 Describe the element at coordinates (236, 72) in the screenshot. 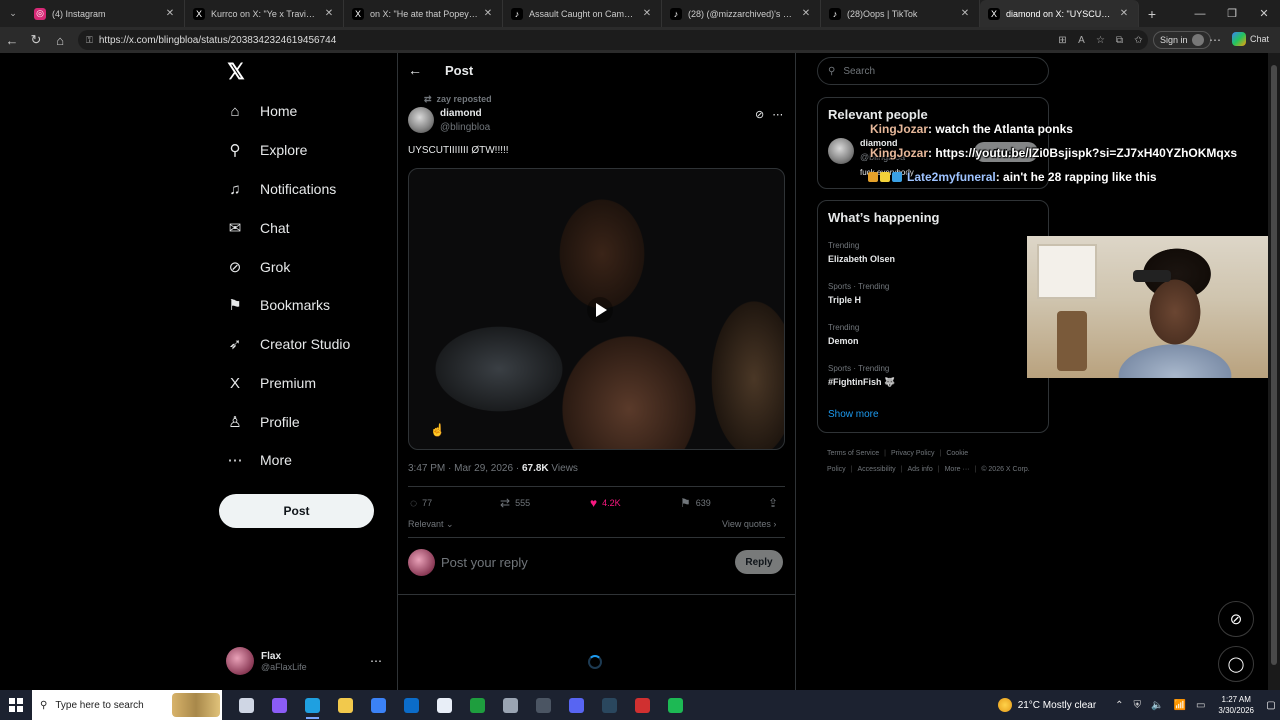

I see `x-logo-icon: 𝕏` at that location.